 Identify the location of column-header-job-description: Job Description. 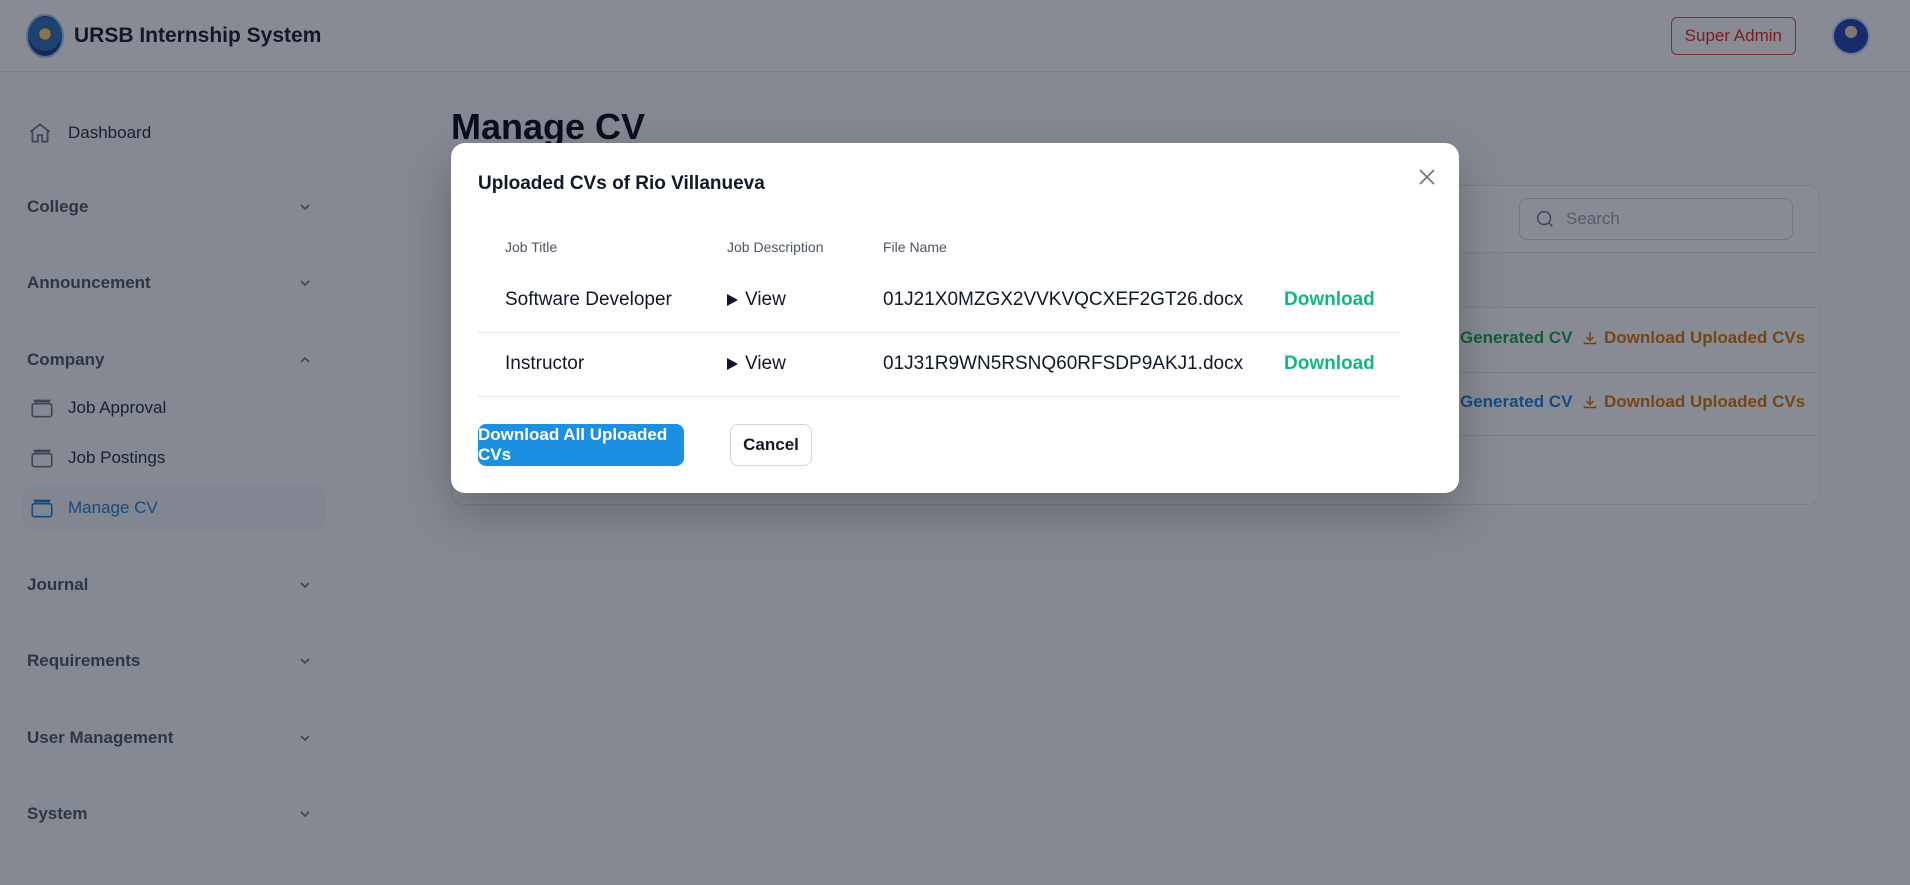
(775, 247).